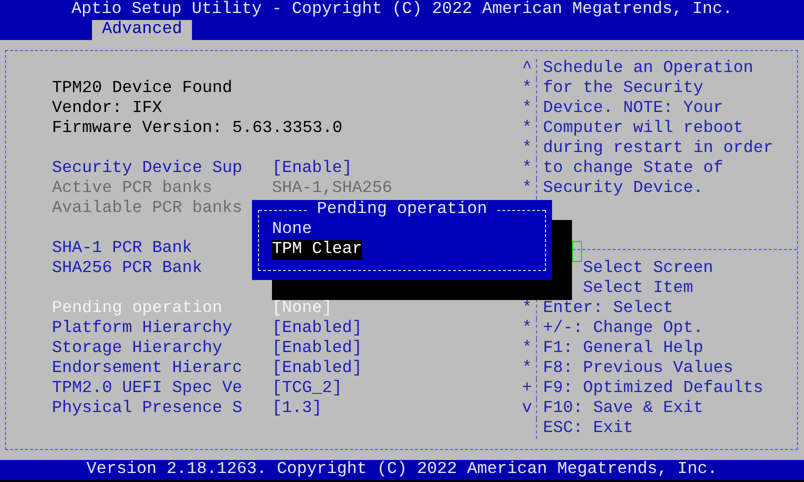 This screenshot has height=482, width=804. What do you see at coordinates (666, 169) in the screenshot?
I see `help-text: to change State of` at bounding box center [666, 169].